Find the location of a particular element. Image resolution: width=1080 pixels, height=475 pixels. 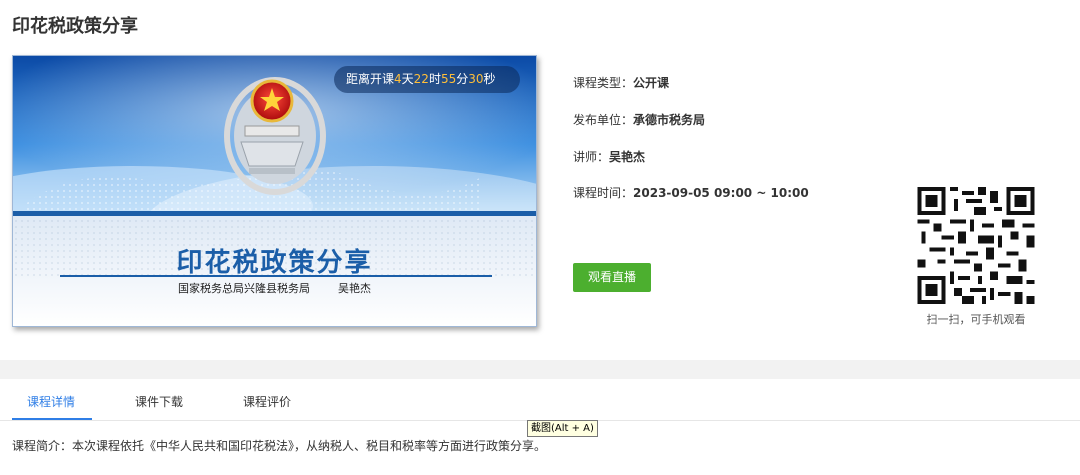

tab-course-detail: 课程详情 is located at coordinates (51, 401).